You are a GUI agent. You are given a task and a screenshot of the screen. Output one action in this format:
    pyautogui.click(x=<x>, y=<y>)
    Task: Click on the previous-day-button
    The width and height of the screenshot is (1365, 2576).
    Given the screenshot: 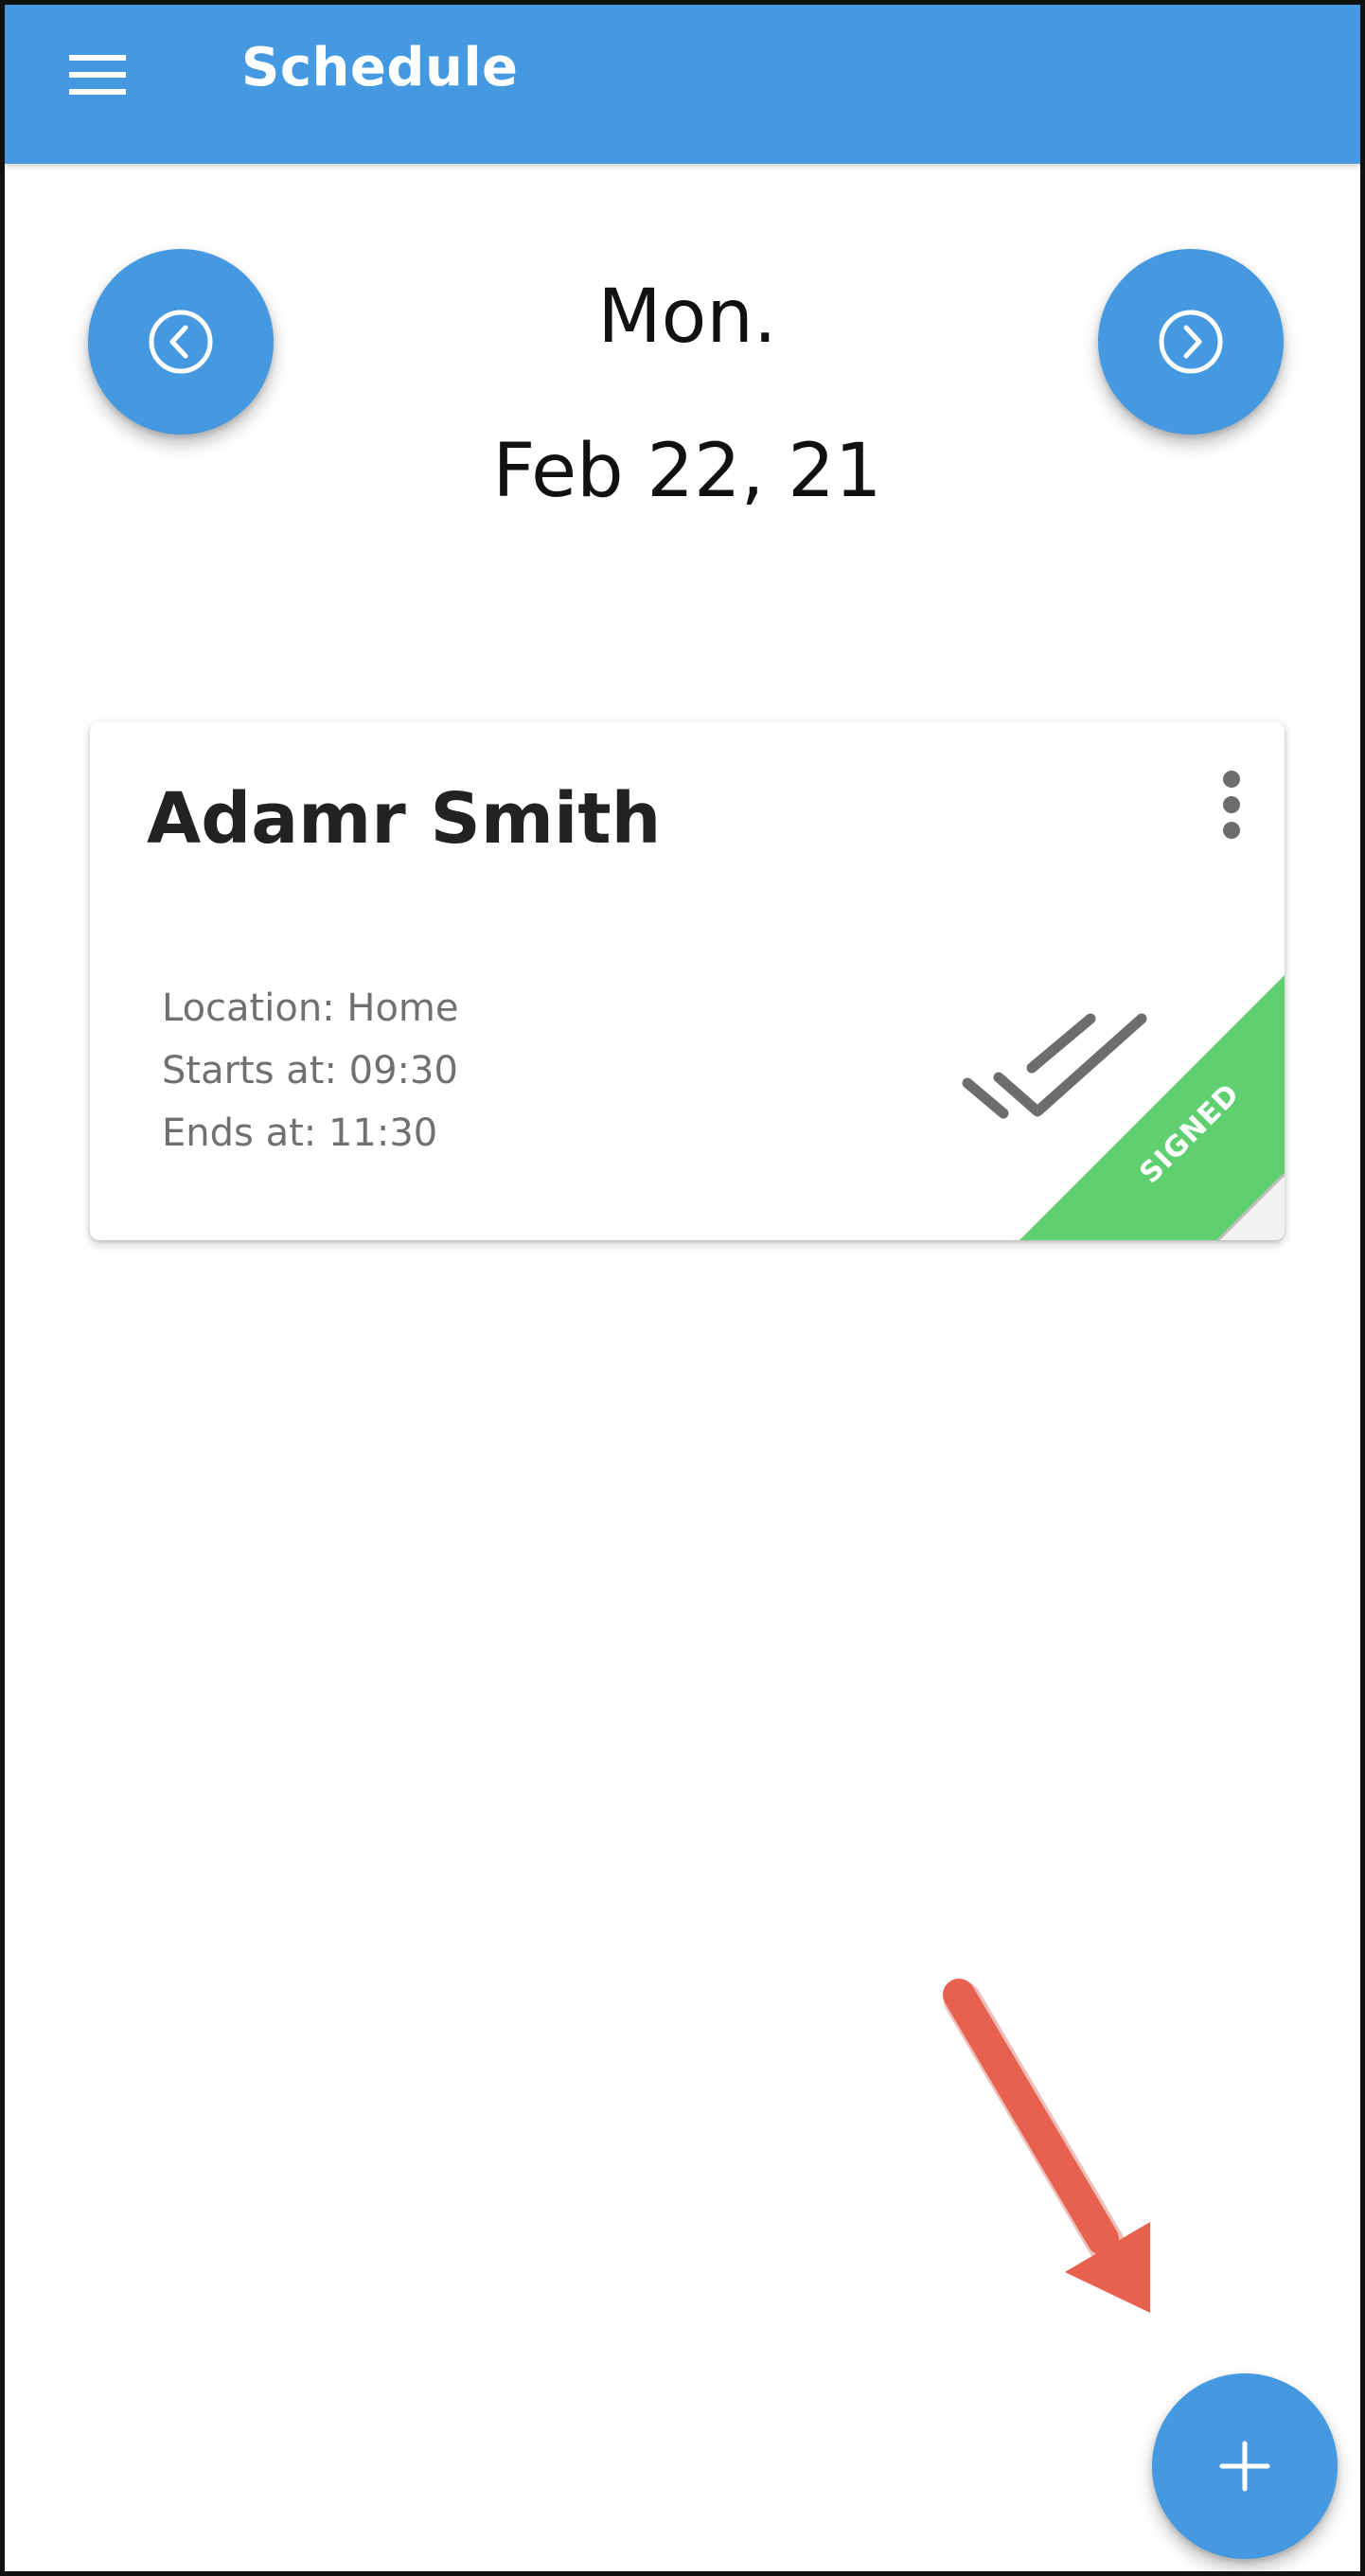 What is the action you would take?
    pyautogui.click(x=181, y=342)
    